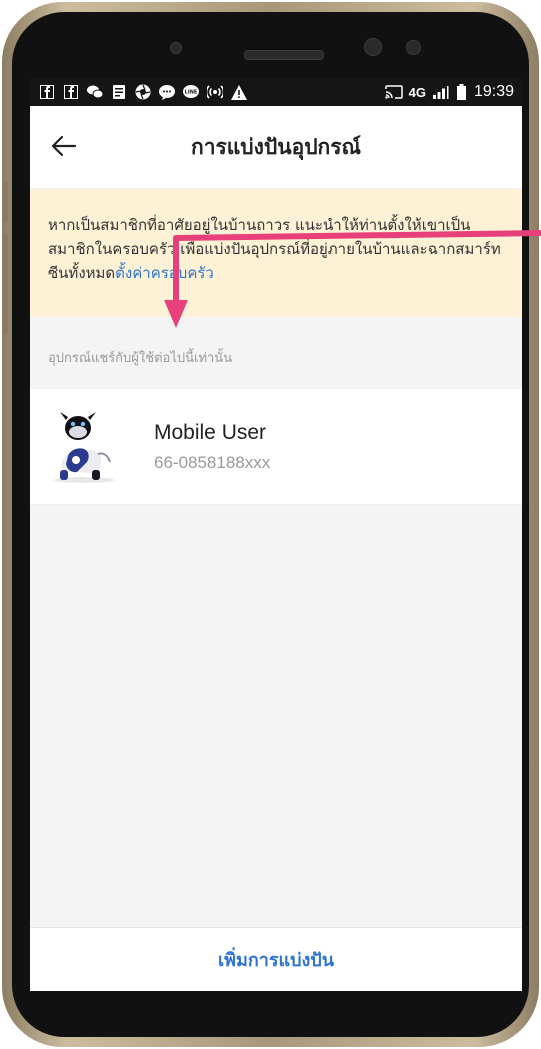 This screenshot has height=1049, width=541. What do you see at coordinates (5, 202) in the screenshot?
I see `volume-button` at bounding box center [5, 202].